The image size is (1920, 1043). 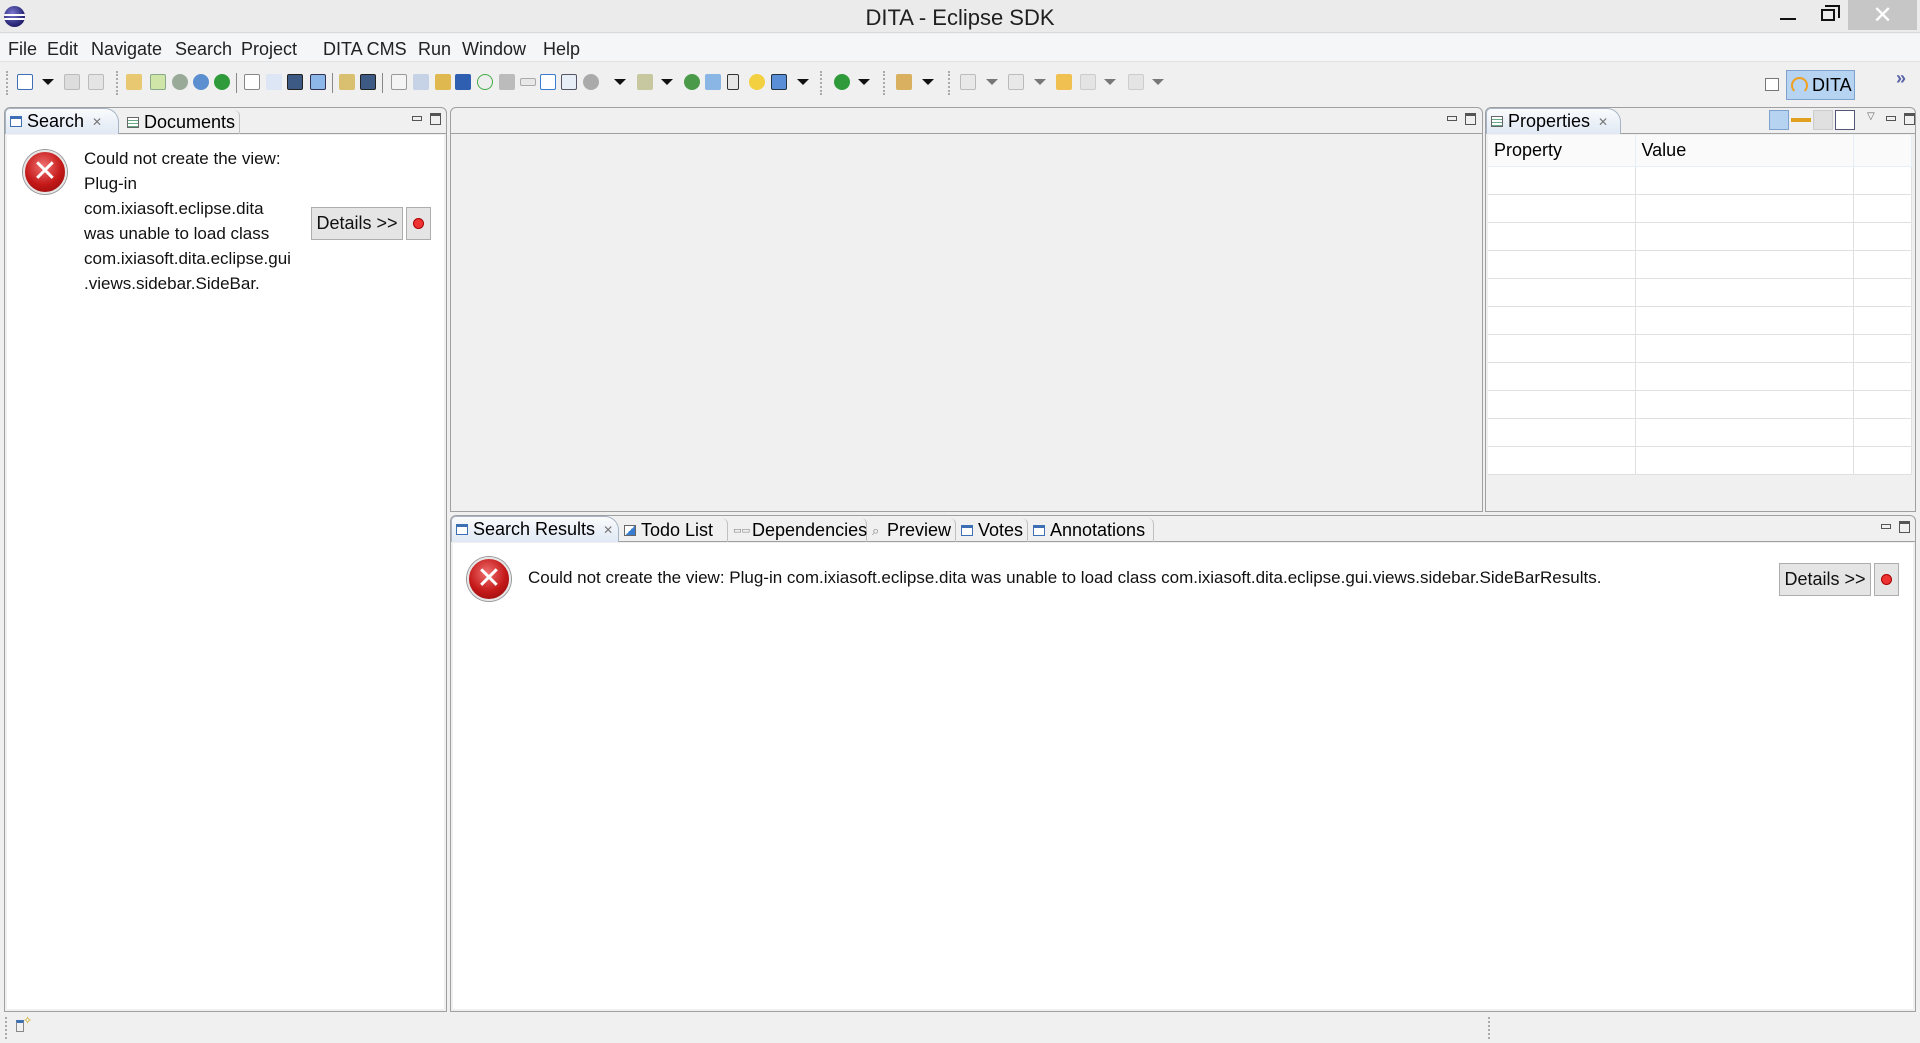 What do you see at coordinates (274, 82) in the screenshot?
I see `new-map-icon` at bounding box center [274, 82].